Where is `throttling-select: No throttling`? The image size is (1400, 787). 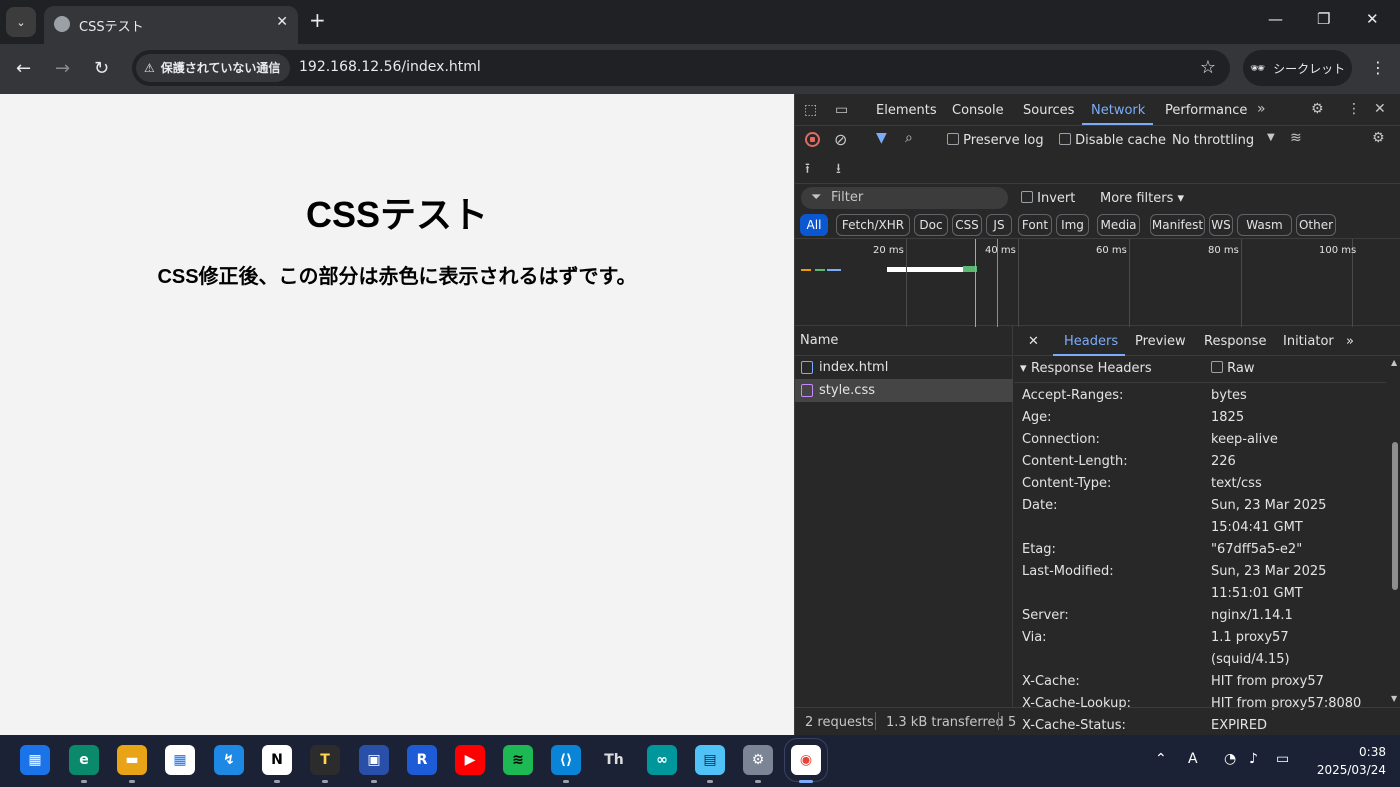
throttling-select: No throttling is located at coordinates (1213, 140).